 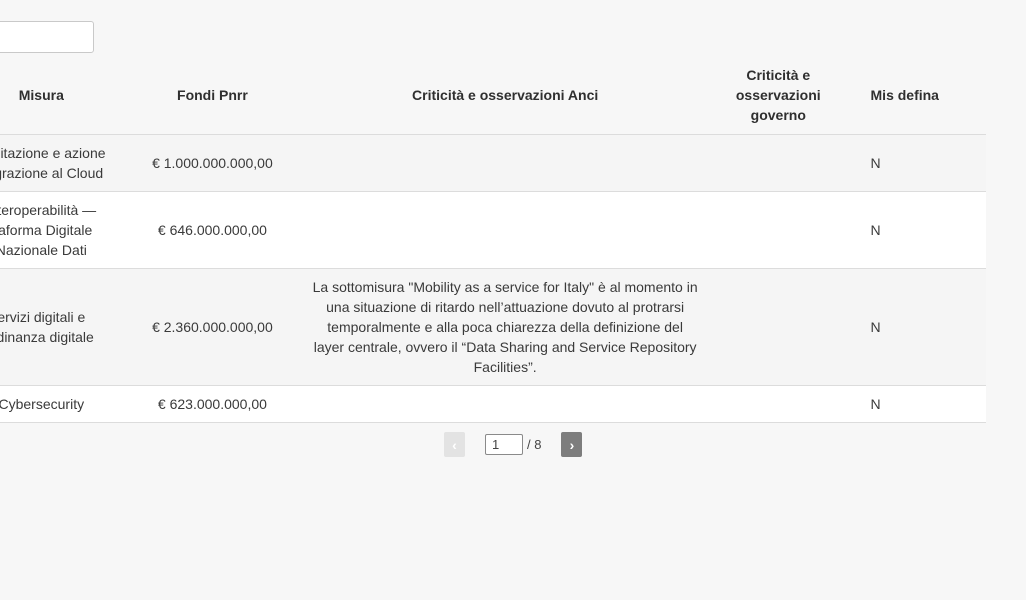 I want to click on next-page-button: ›, so click(x=572, y=444).